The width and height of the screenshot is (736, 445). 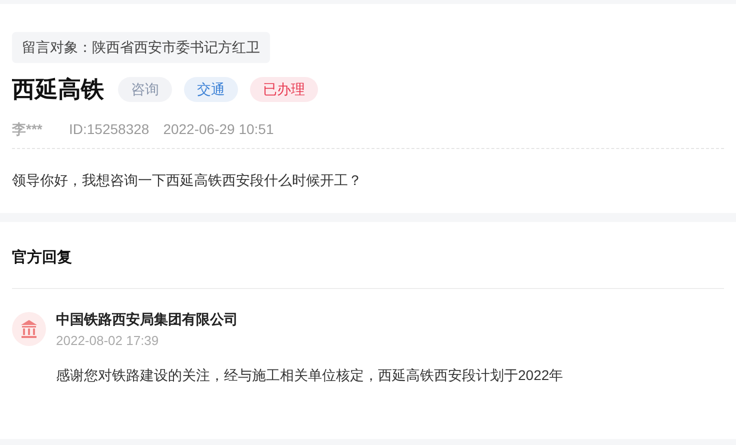 I want to click on message-id: ID:15258328, so click(x=109, y=129).